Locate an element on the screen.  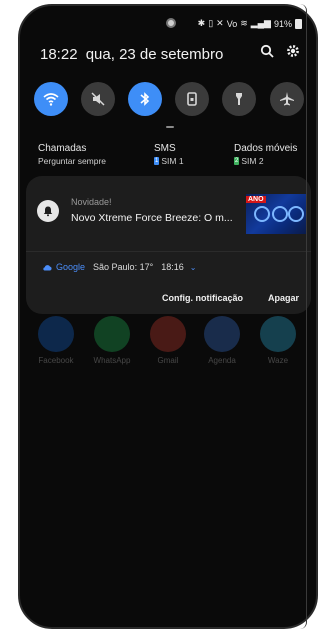
flashlight-icon is located at coordinates (239, 99).